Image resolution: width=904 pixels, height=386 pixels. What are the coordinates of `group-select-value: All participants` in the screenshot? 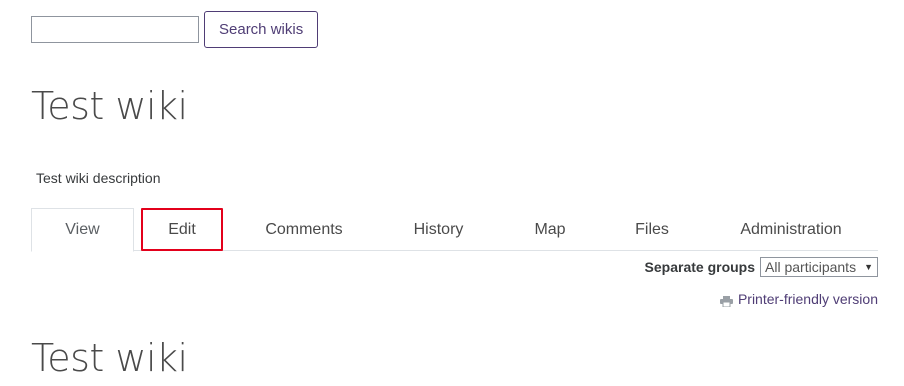 It's located at (811, 267).